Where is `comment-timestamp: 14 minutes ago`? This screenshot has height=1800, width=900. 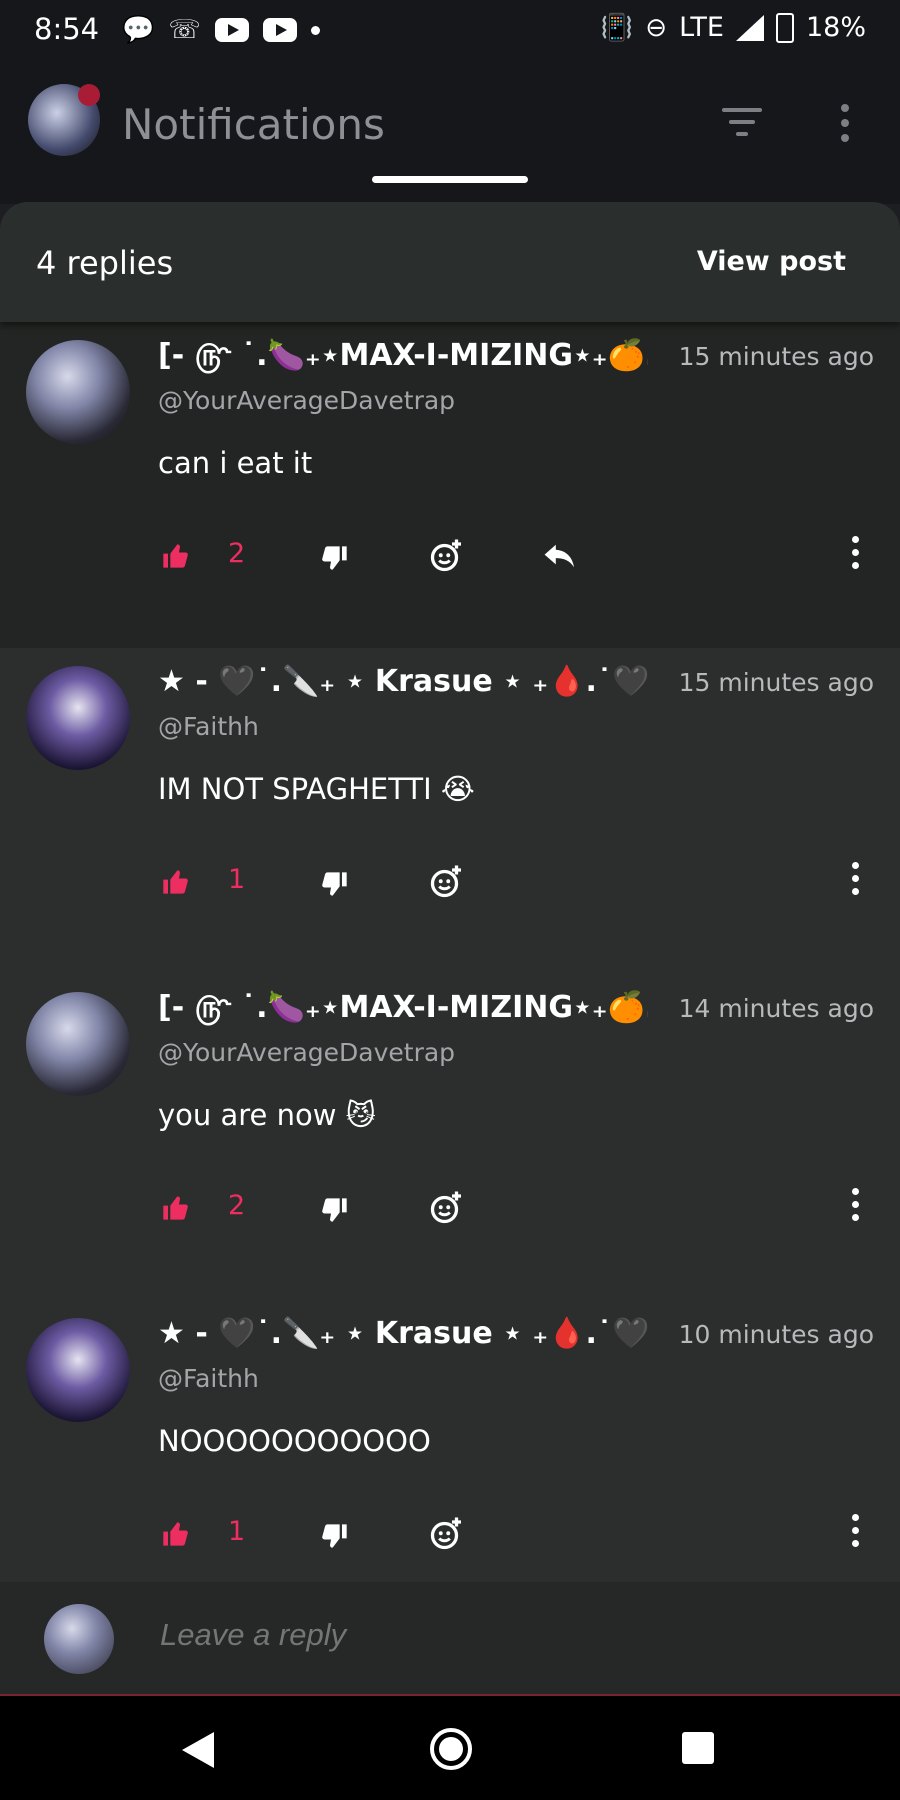
comment-timestamp: 14 minutes ago is located at coordinates (776, 1008).